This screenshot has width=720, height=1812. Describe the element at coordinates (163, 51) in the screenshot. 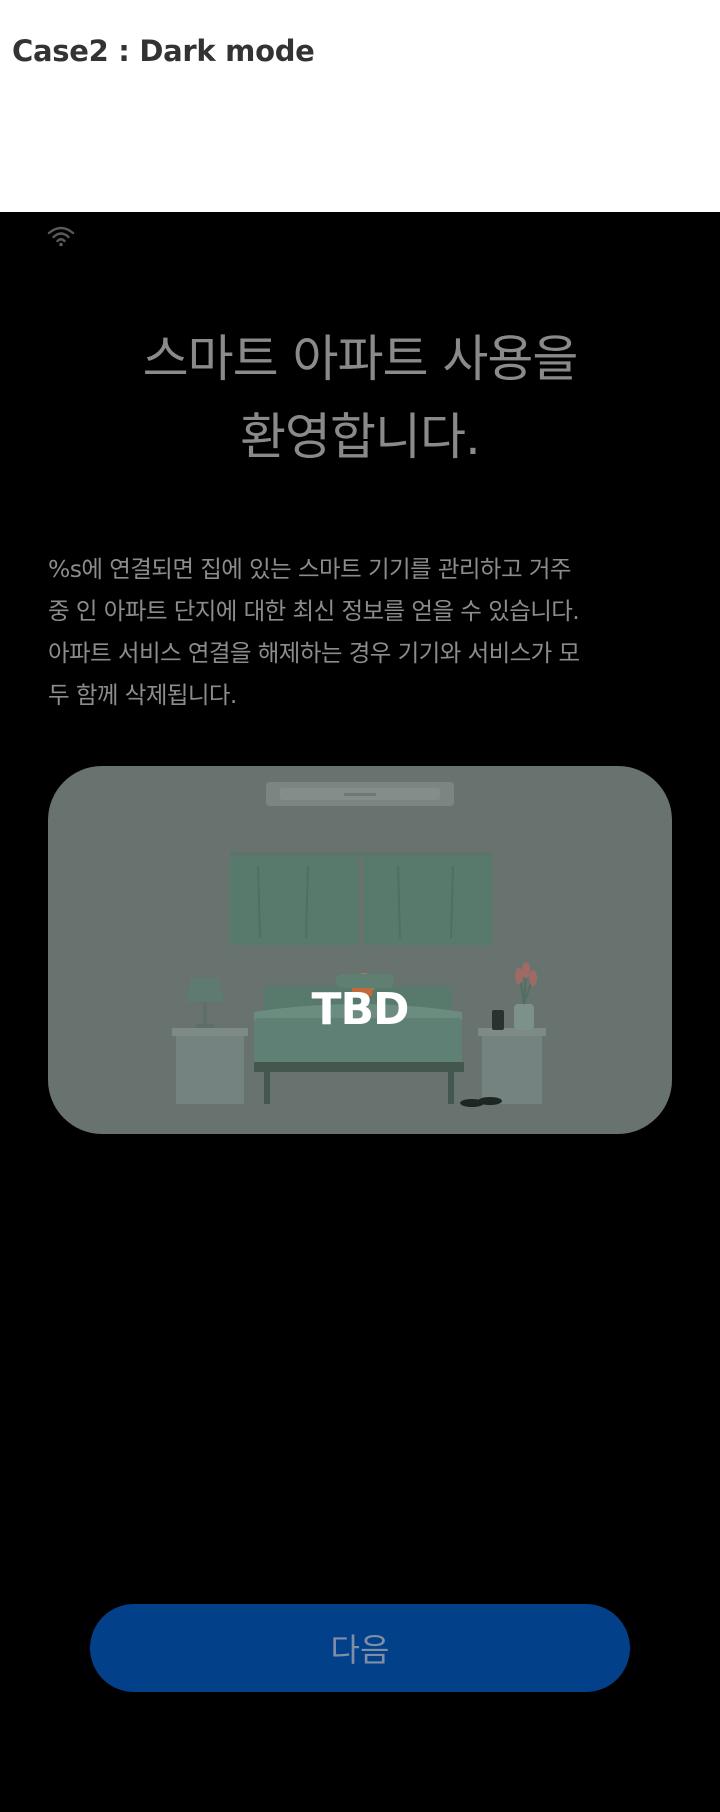

I see `case-title: Case2 : Dark mode` at that location.